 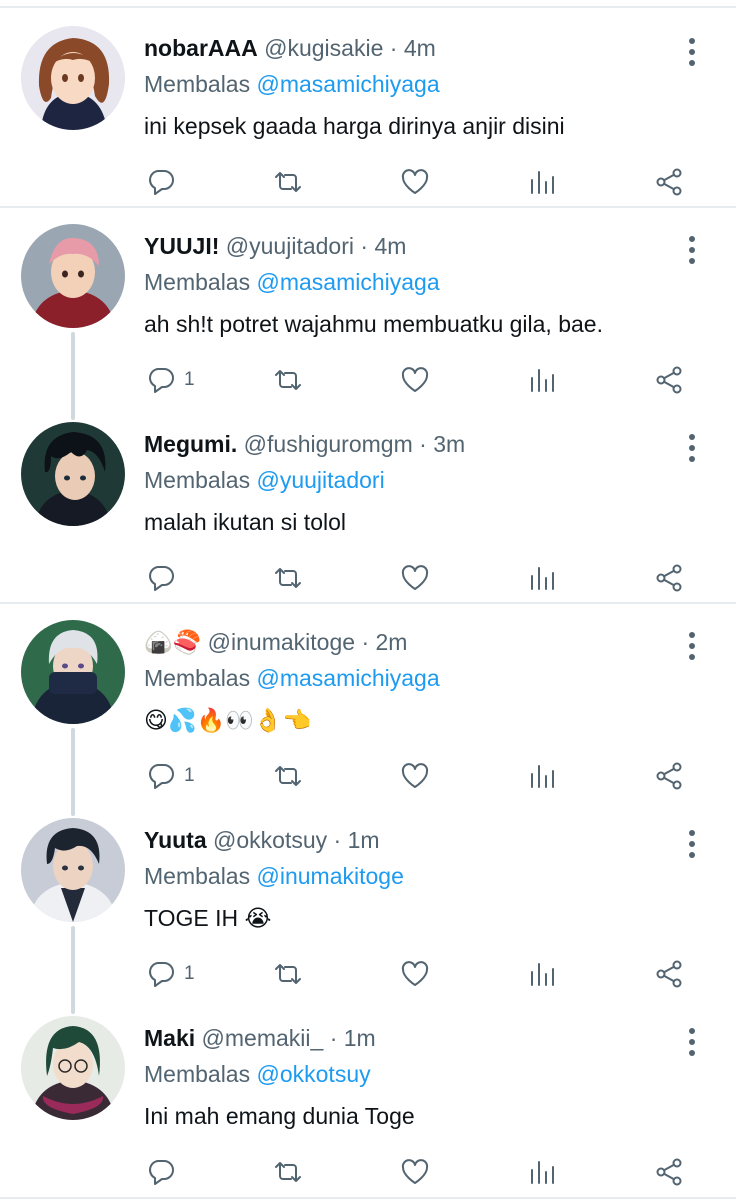 What do you see at coordinates (330, 876) in the screenshot?
I see `reply-mention-link: @inumakitoge` at bounding box center [330, 876].